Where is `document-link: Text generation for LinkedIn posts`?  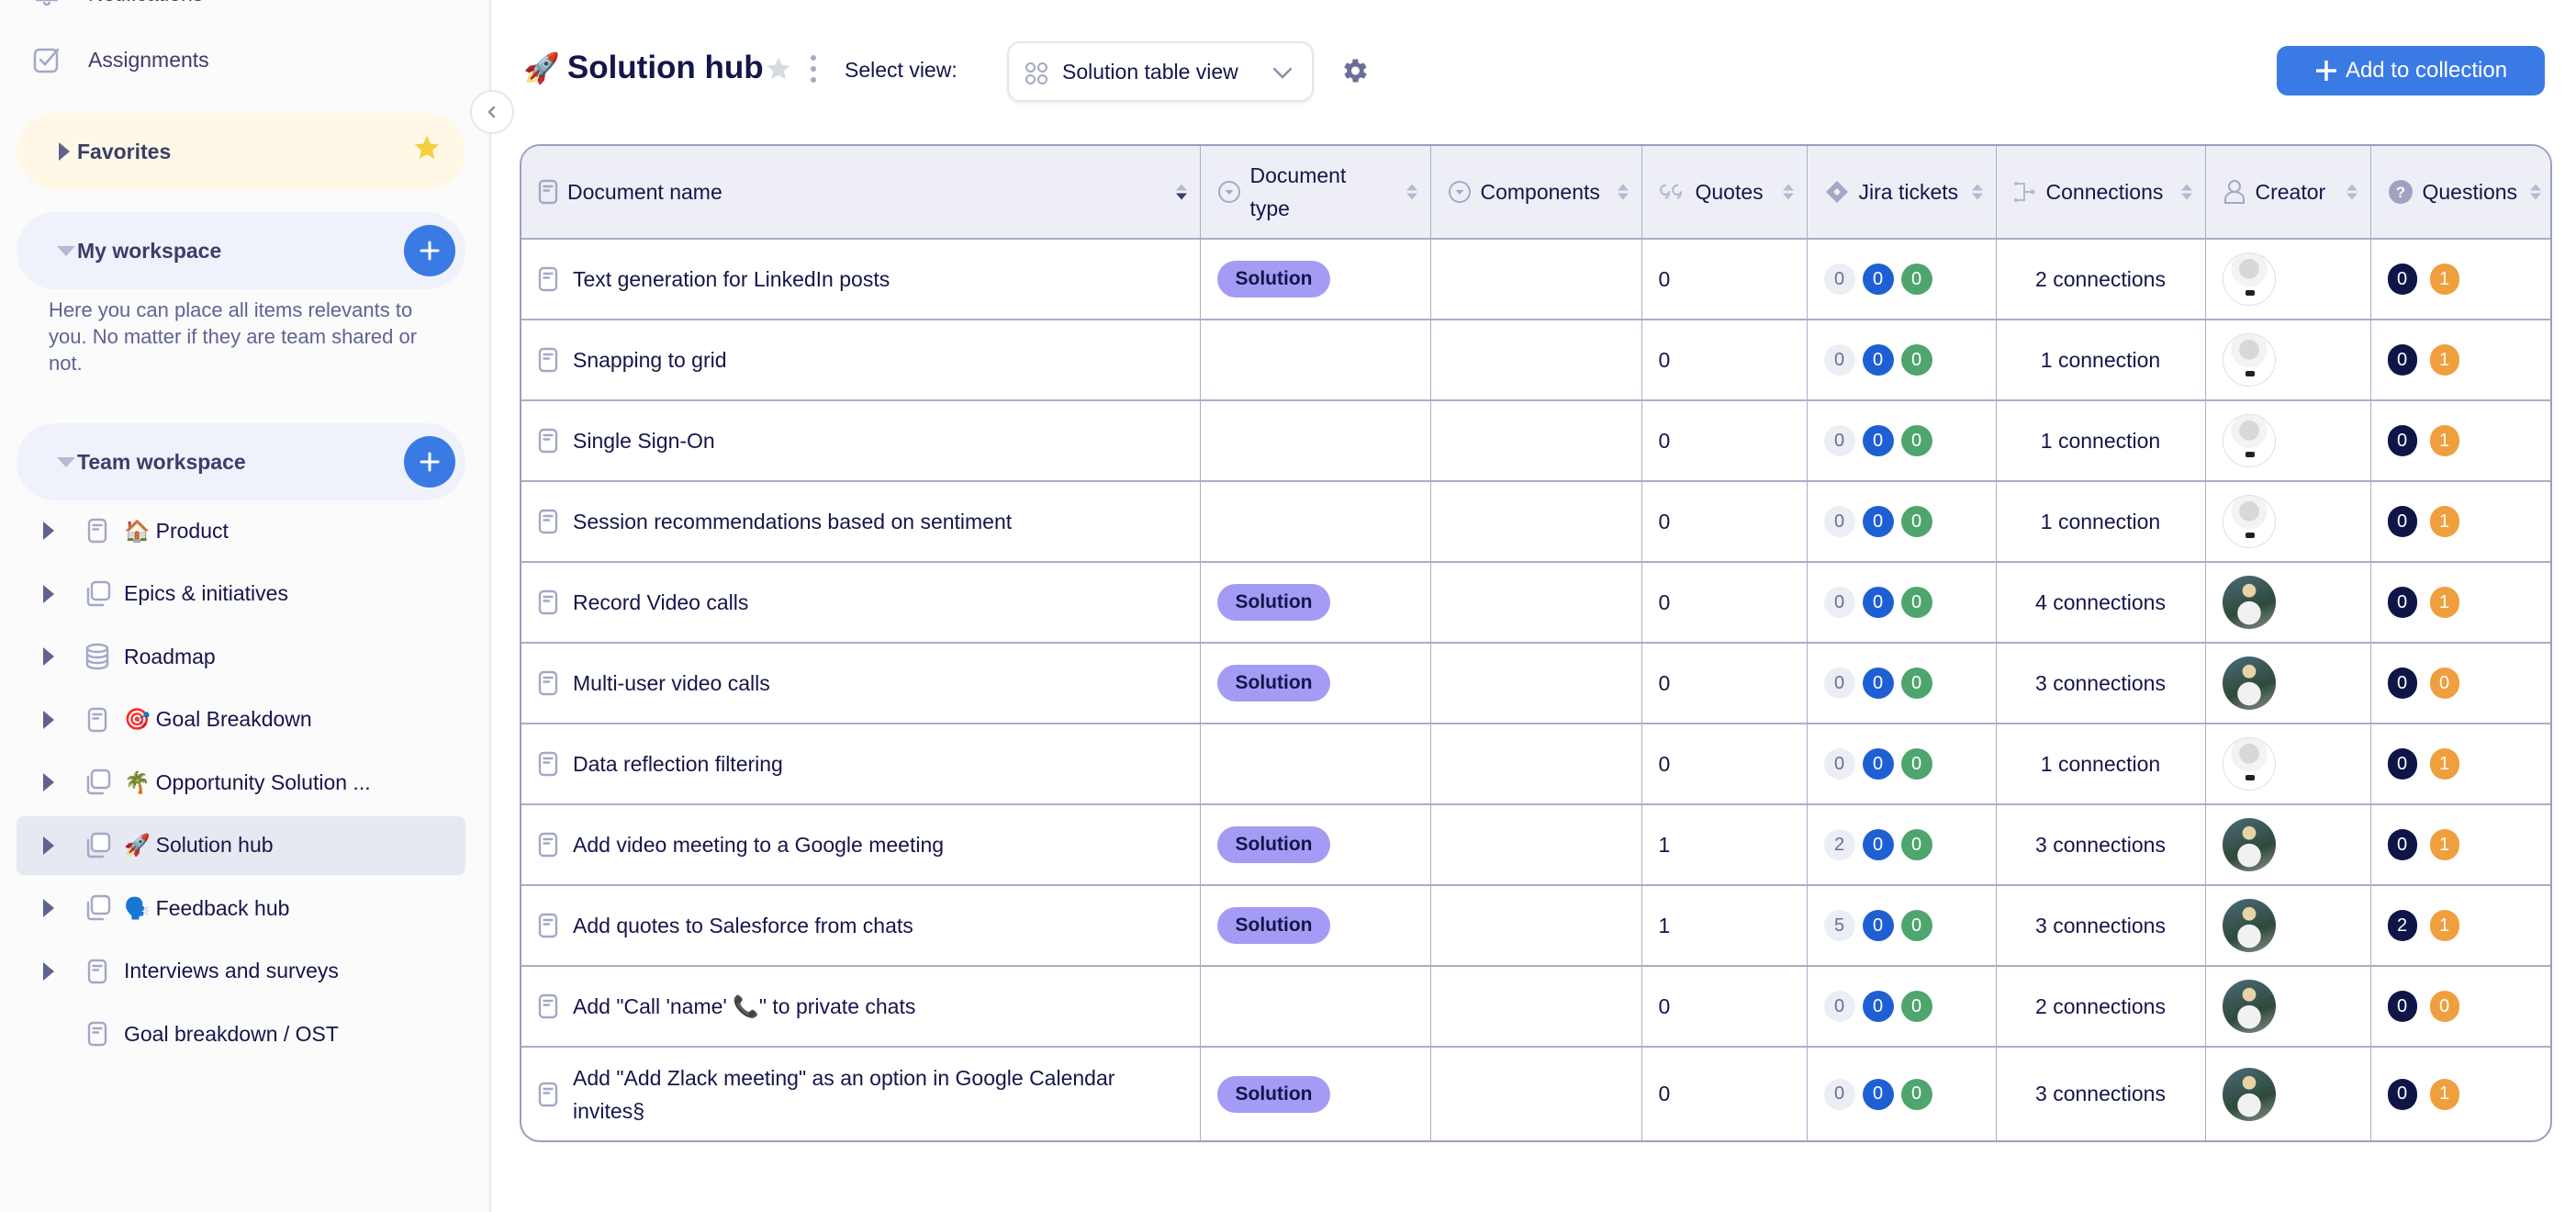
document-link: Text generation for LinkedIn posts is located at coordinates (860, 279).